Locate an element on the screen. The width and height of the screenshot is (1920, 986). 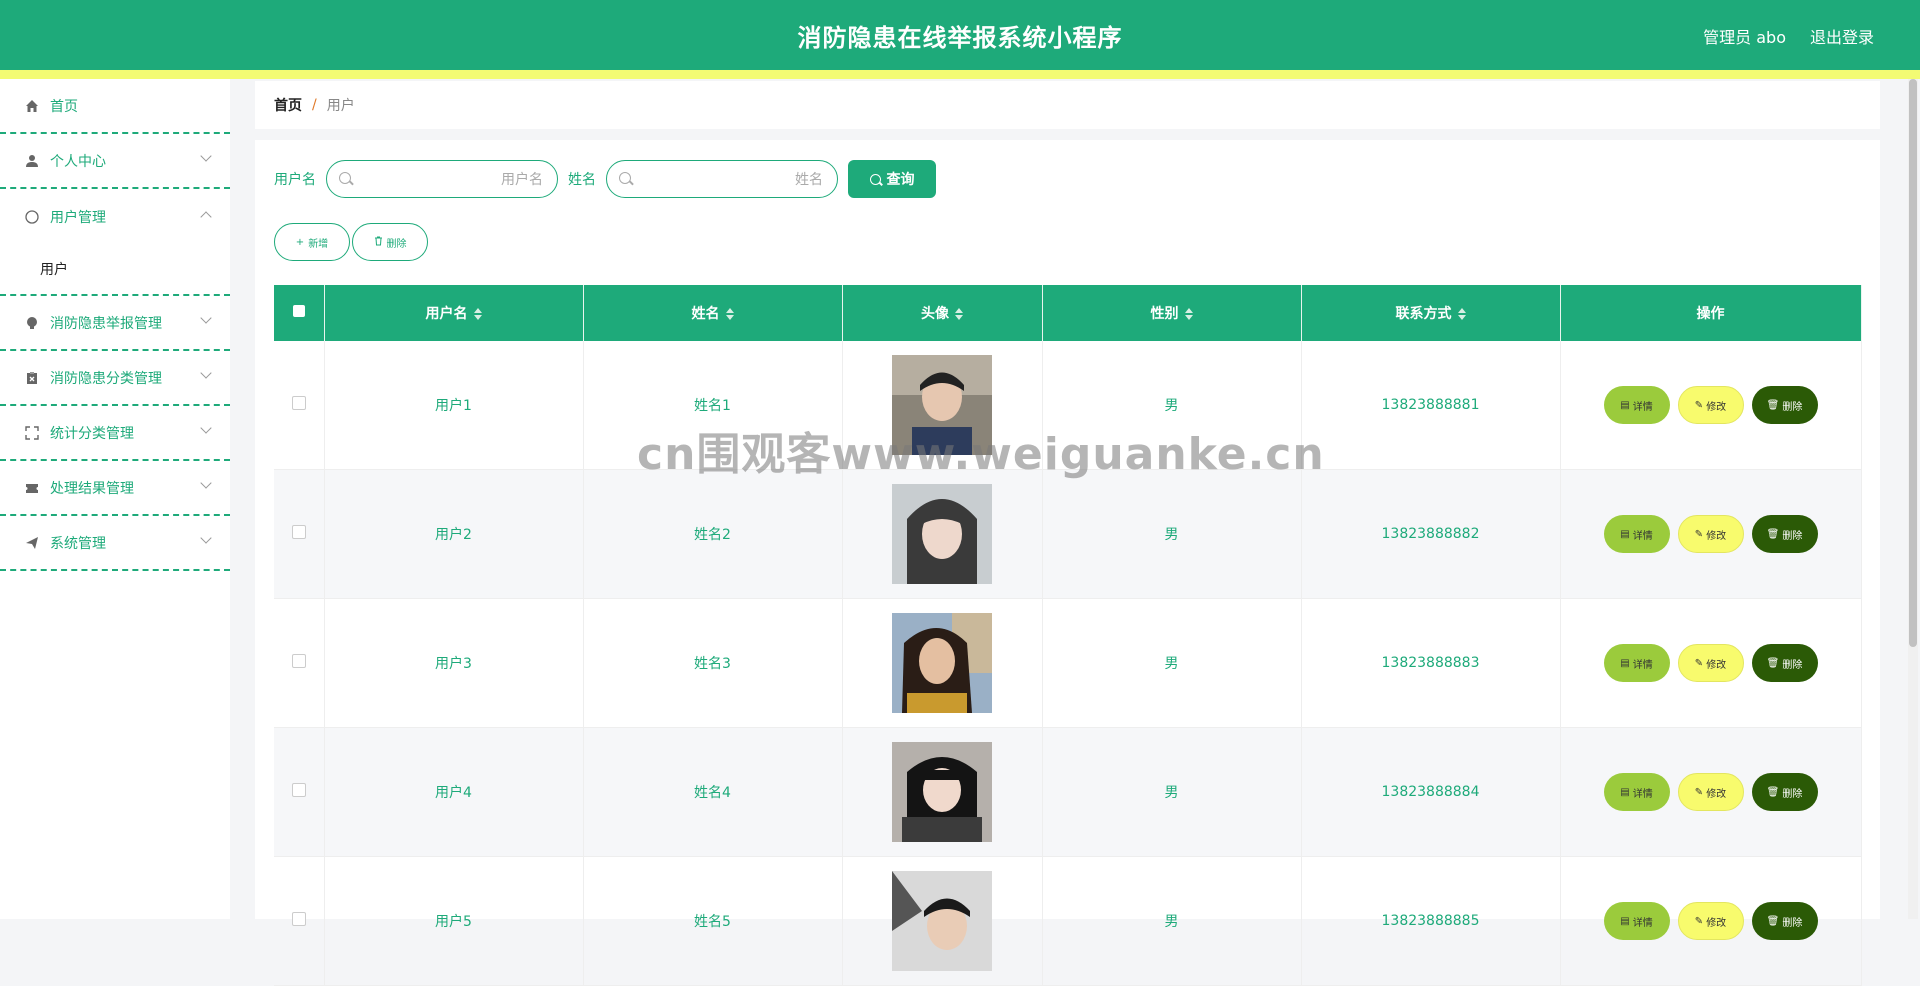
sidebar-item-label: 处理结果管理 is located at coordinates (92, 488).